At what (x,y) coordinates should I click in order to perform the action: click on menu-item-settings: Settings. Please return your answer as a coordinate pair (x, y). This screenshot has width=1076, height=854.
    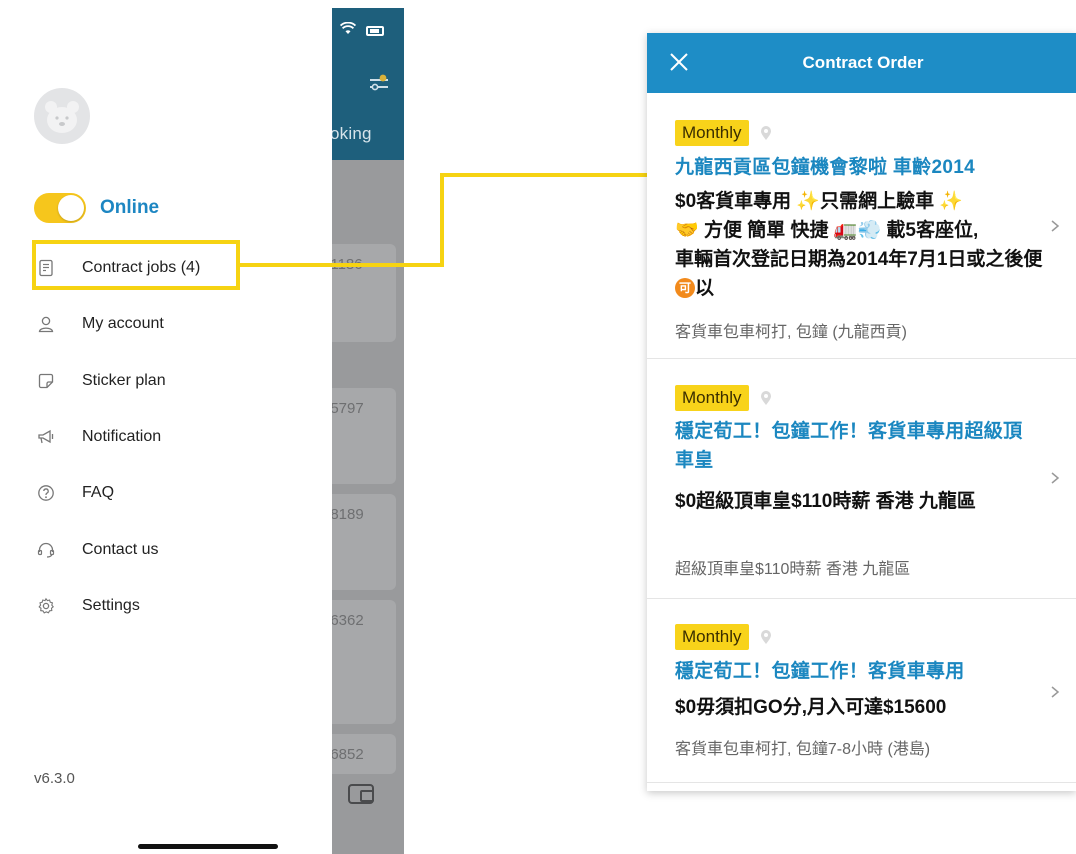
    Looking at the image, I should click on (88, 606).